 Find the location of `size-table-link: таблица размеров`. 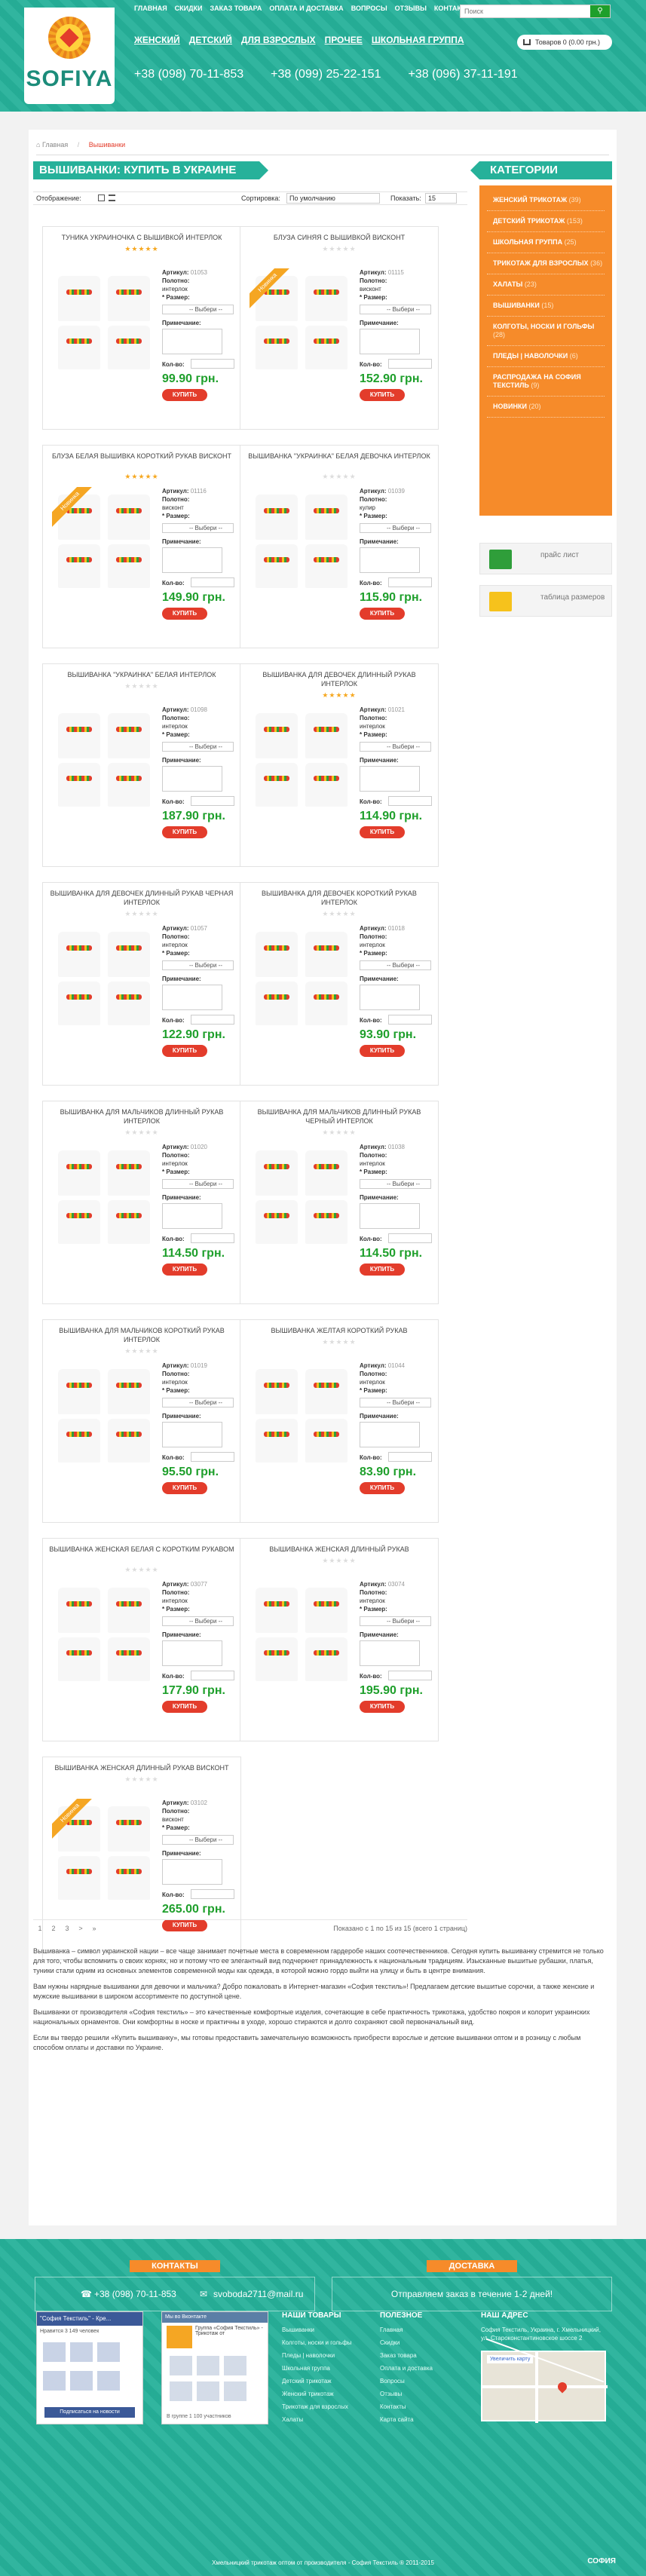

size-table-link: таблица размеров is located at coordinates (545, 601).